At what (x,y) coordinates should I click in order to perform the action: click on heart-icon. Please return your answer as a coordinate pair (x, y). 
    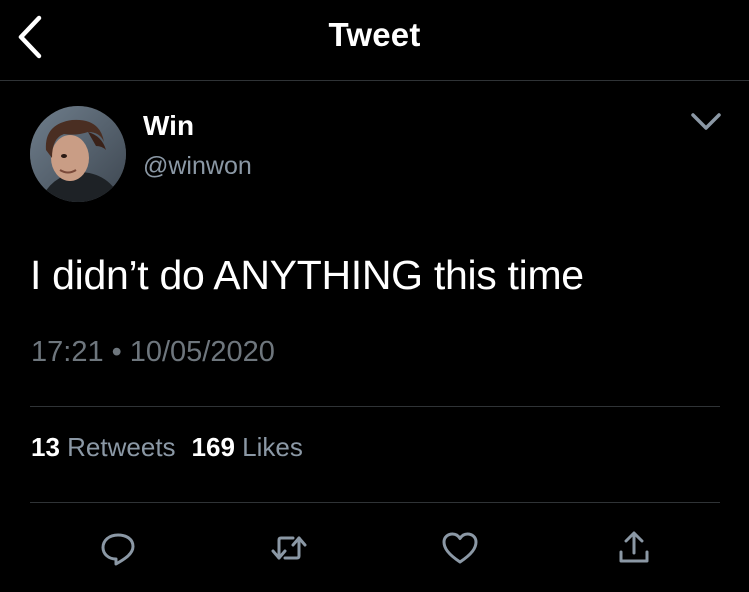
    Looking at the image, I should click on (460, 548).